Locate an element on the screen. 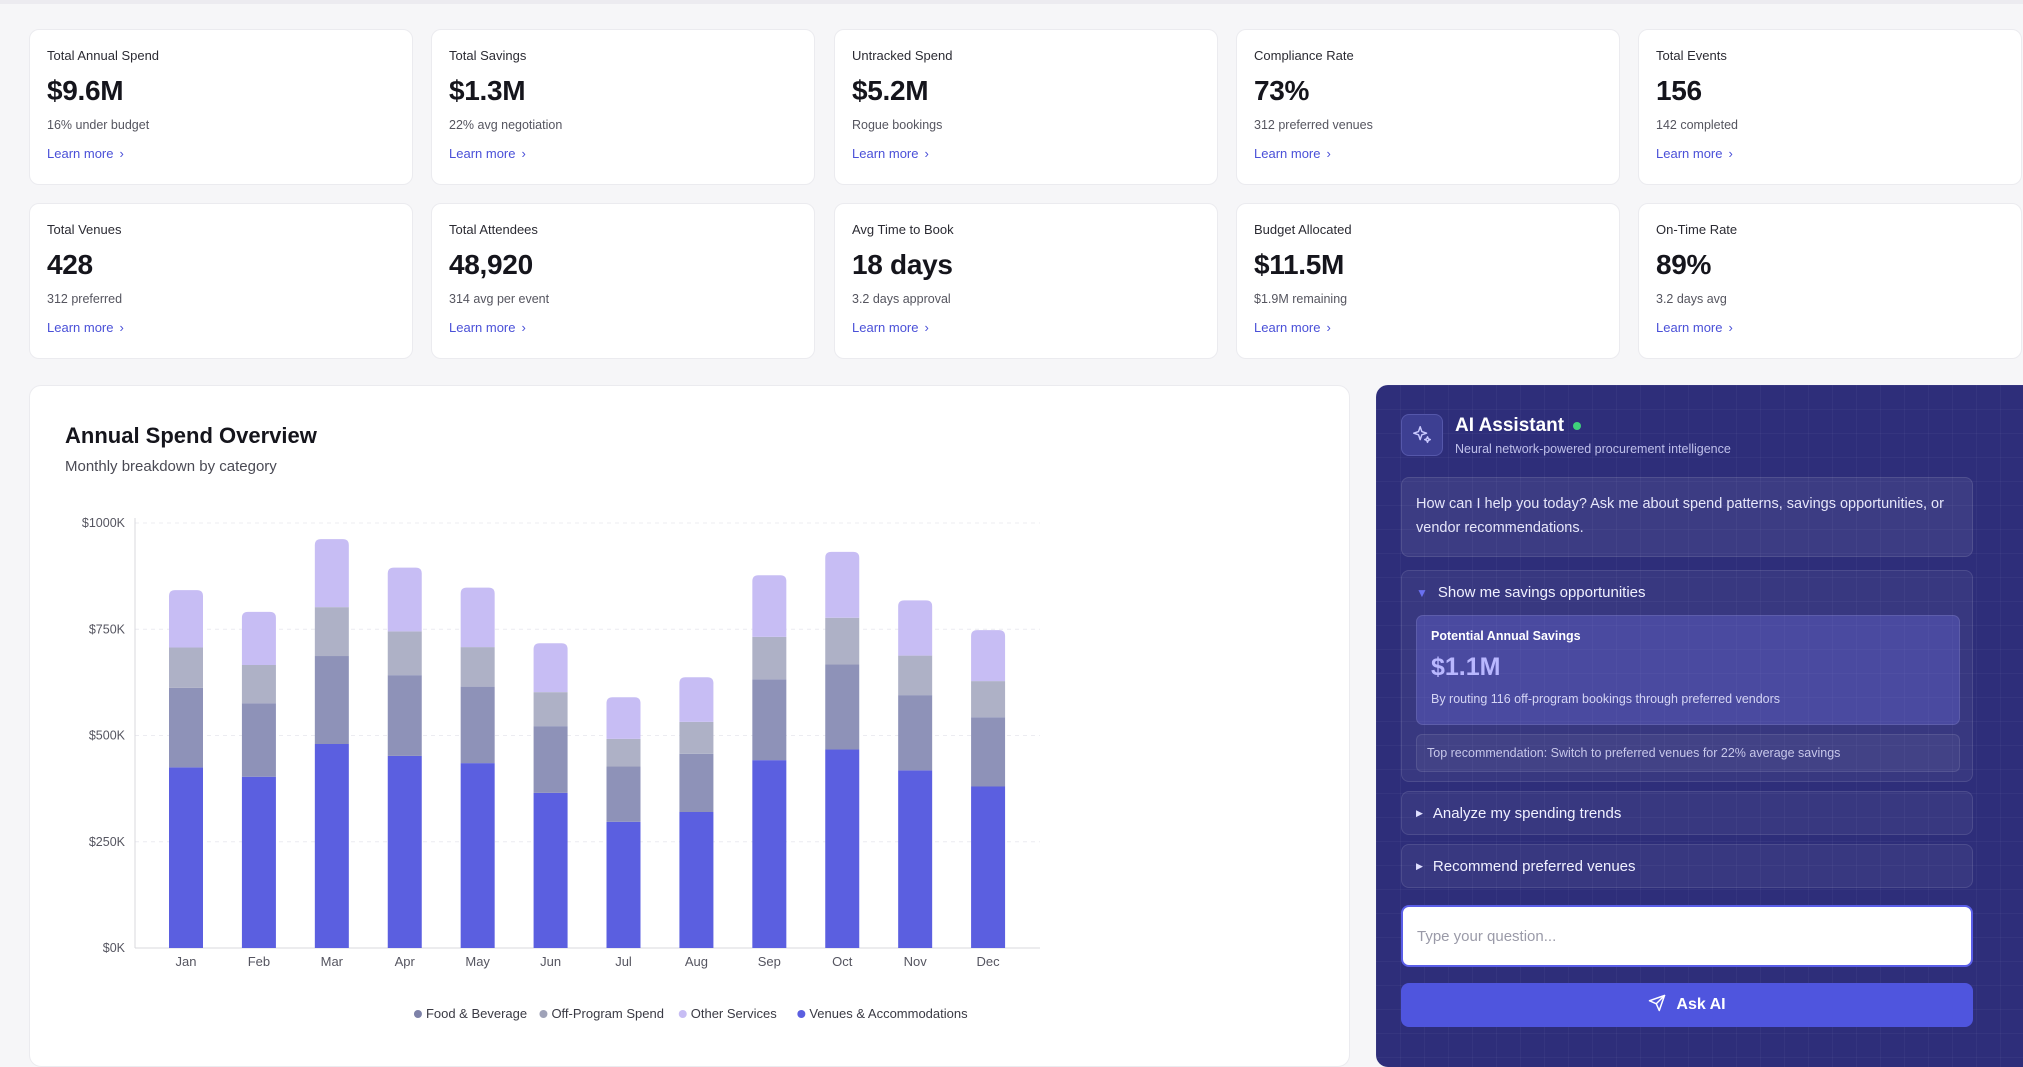 The height and width of the screenshot is (1067, 2023). accordion-header-savings: ▼ Show me savings opportunities is located at coordinates (1531, 592).